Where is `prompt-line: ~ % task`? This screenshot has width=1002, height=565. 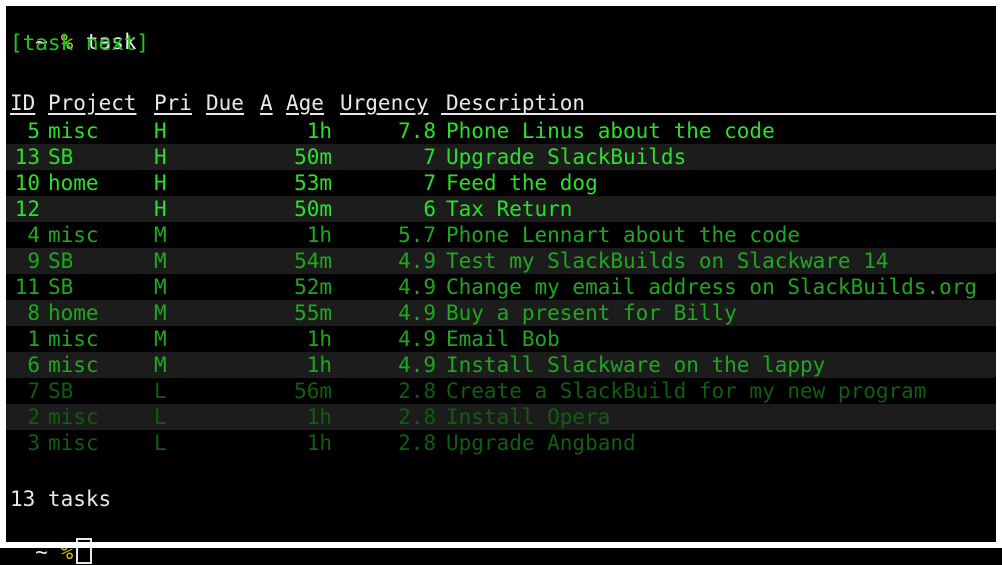
prompt-line: ~ % task is located at coordinates (73, 28).